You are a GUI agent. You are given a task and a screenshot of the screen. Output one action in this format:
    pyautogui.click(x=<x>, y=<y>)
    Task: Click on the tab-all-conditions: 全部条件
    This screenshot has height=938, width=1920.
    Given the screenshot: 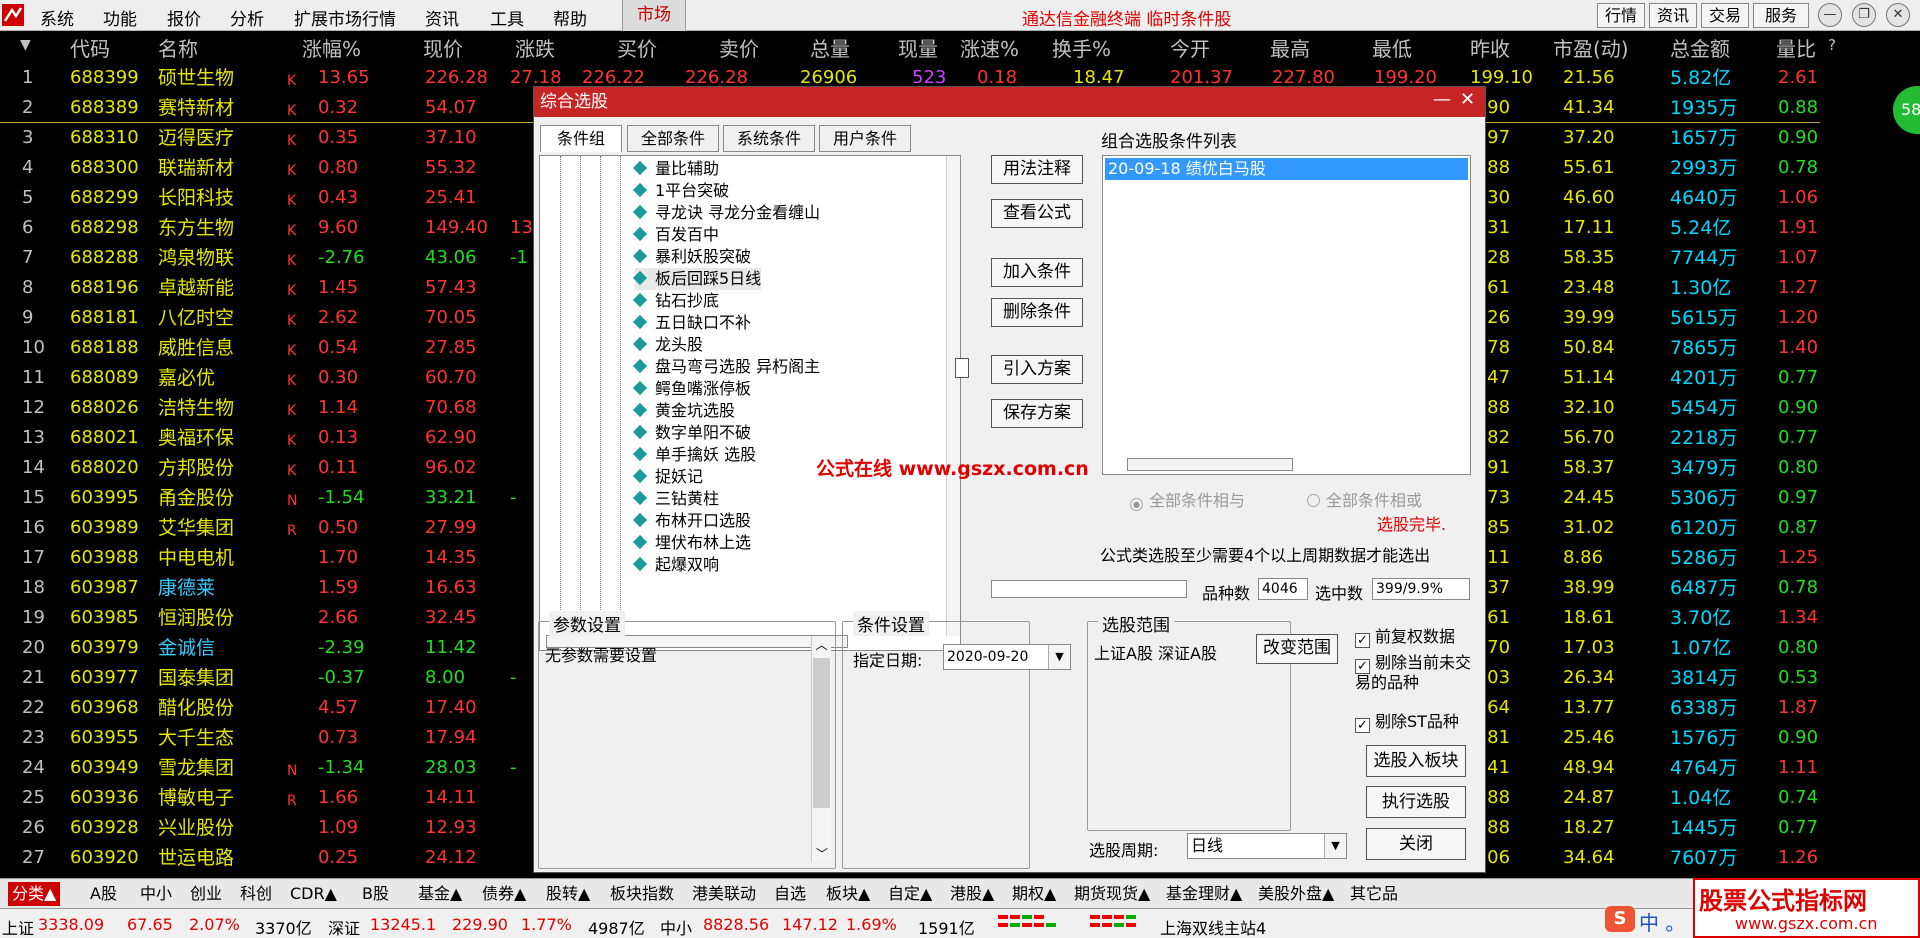 What is the action you would take?
    pyautogui.click(x=673, y=138)
    